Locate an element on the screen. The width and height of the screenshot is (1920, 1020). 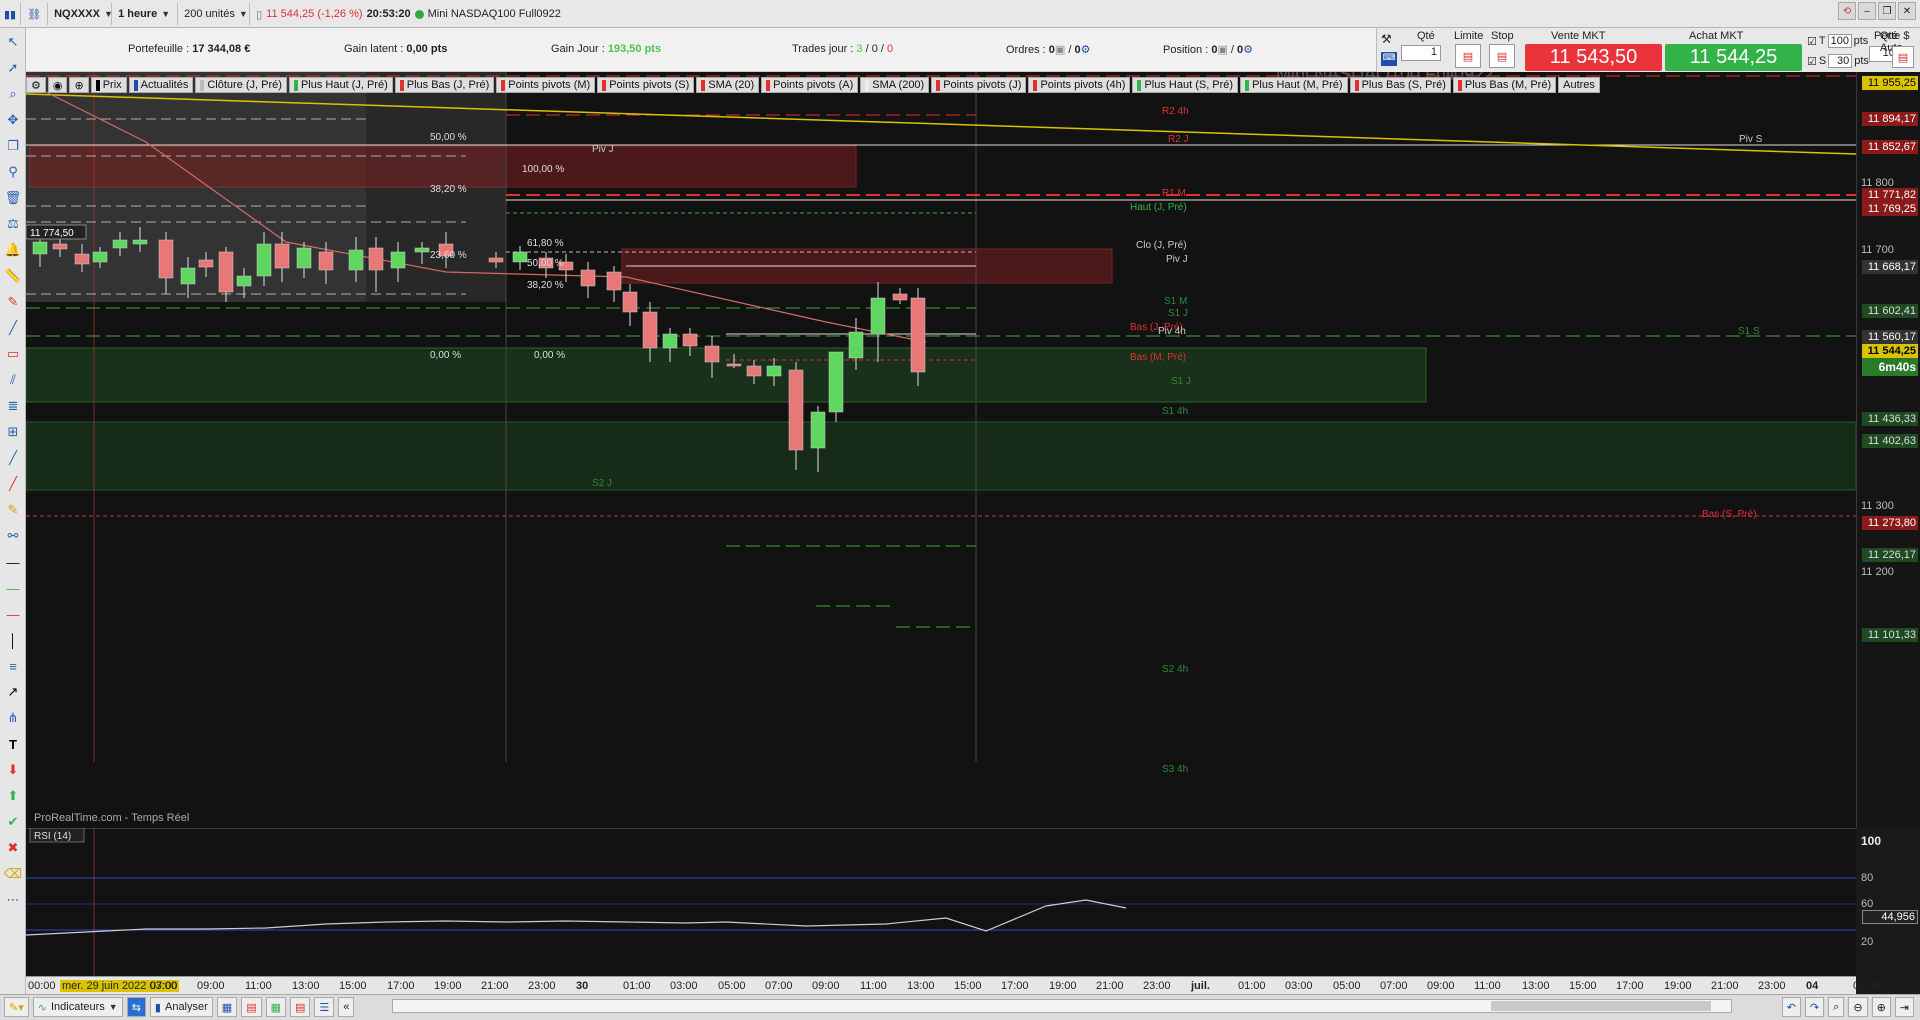
rectangle-icon: ▭ is located at coordinates (13, 354).